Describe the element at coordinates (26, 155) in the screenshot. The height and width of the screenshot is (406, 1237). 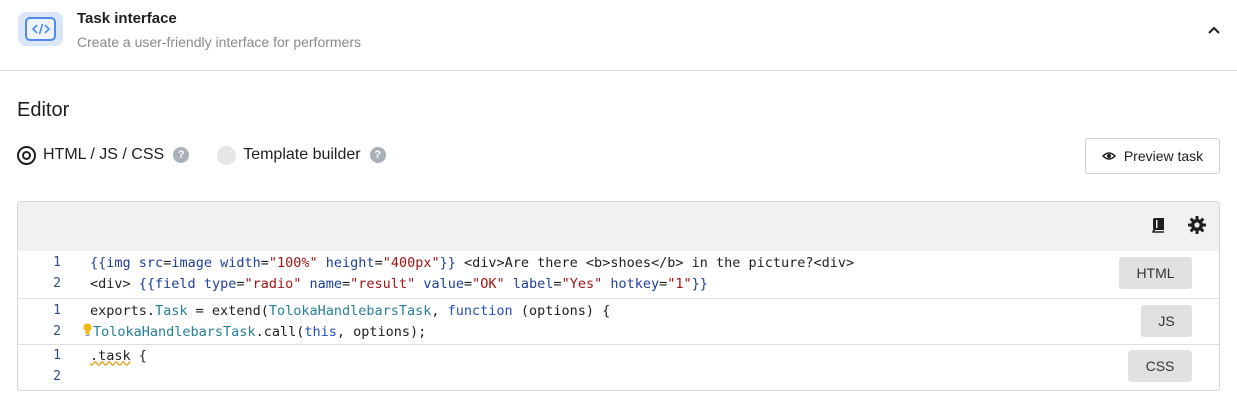
I see `radio-checked-icon` at that location.